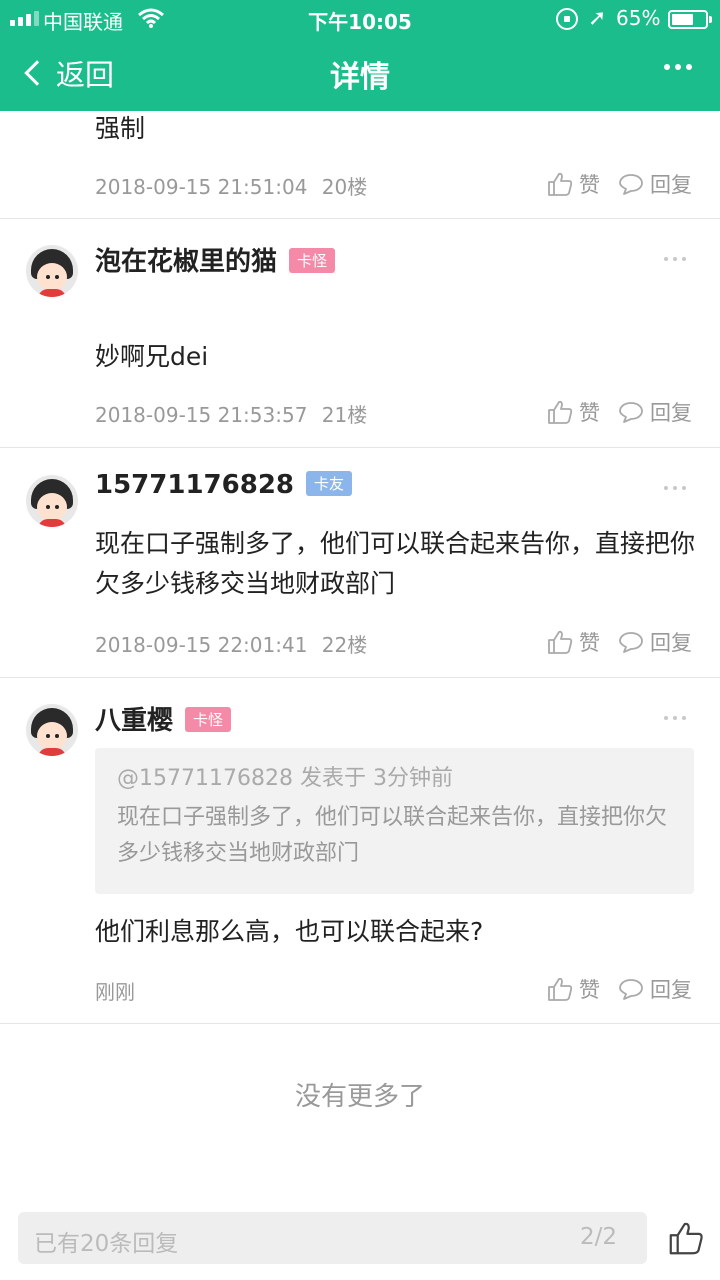  What do you see at coordinates (597, 18) in the screenshot?
I see `location-icon: ➚` at bounding box center [597, 18].